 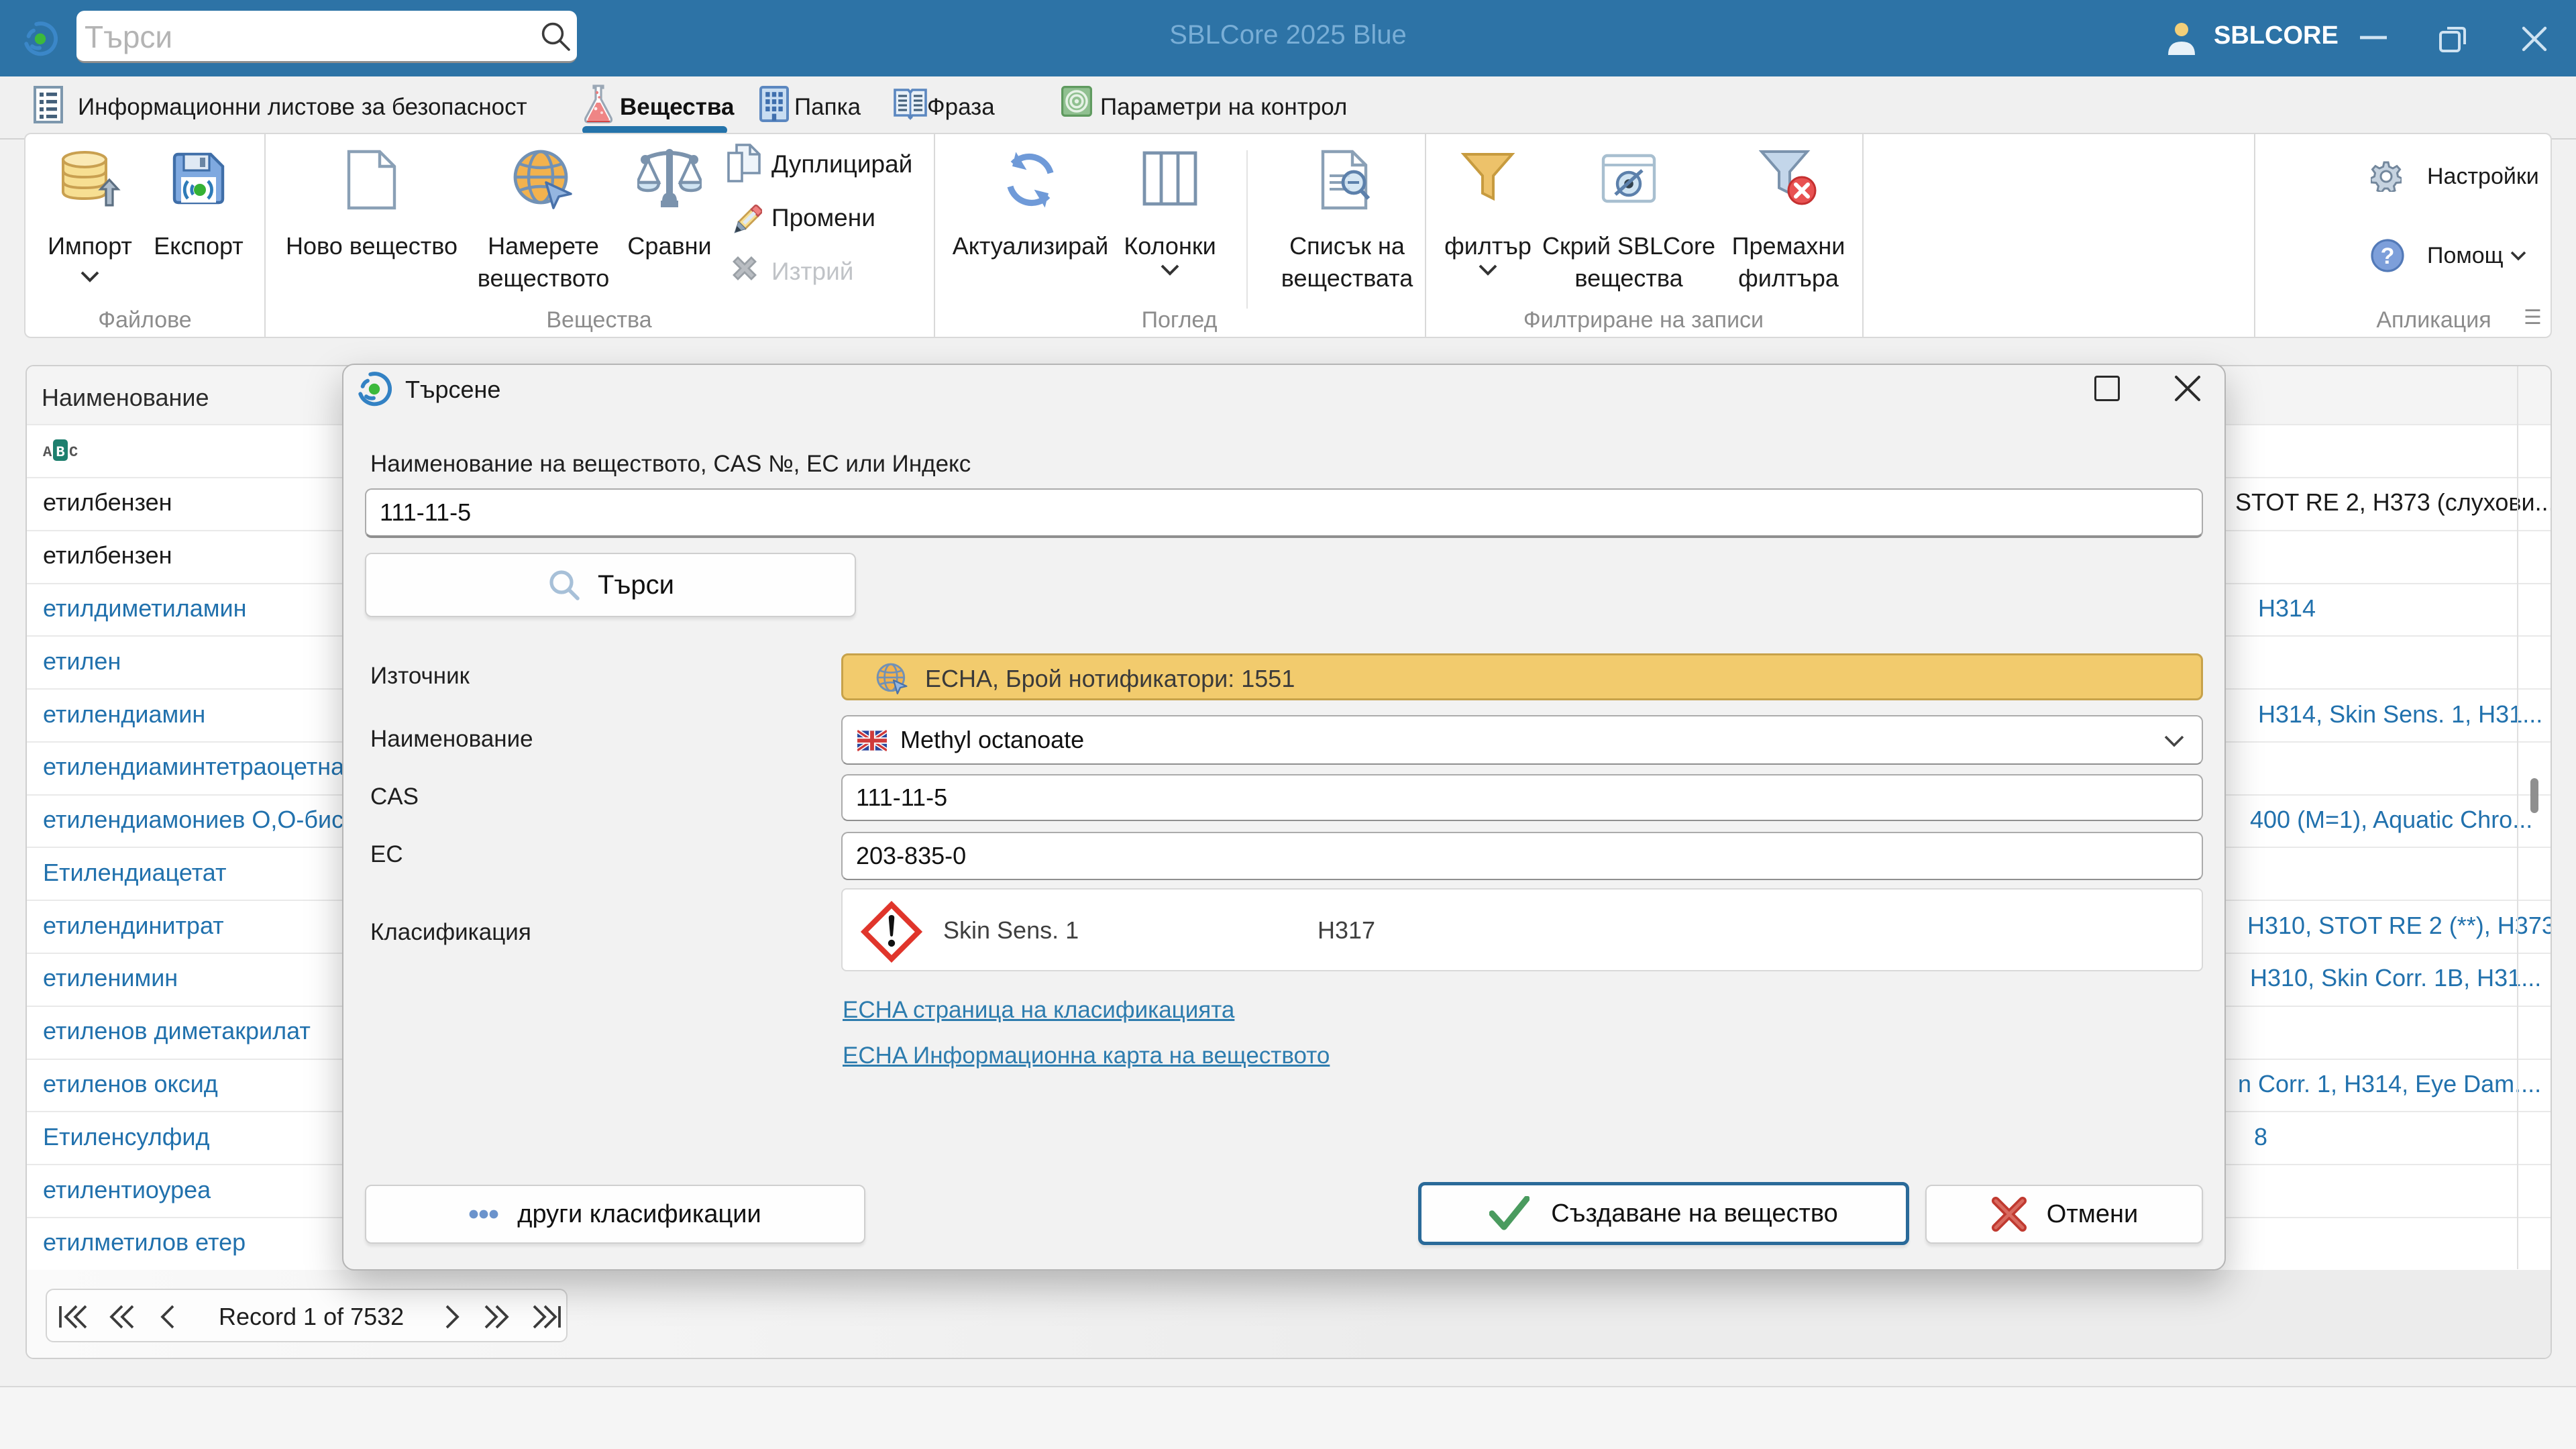 I want to click on svg-text: B, so click(x=60, y=452).